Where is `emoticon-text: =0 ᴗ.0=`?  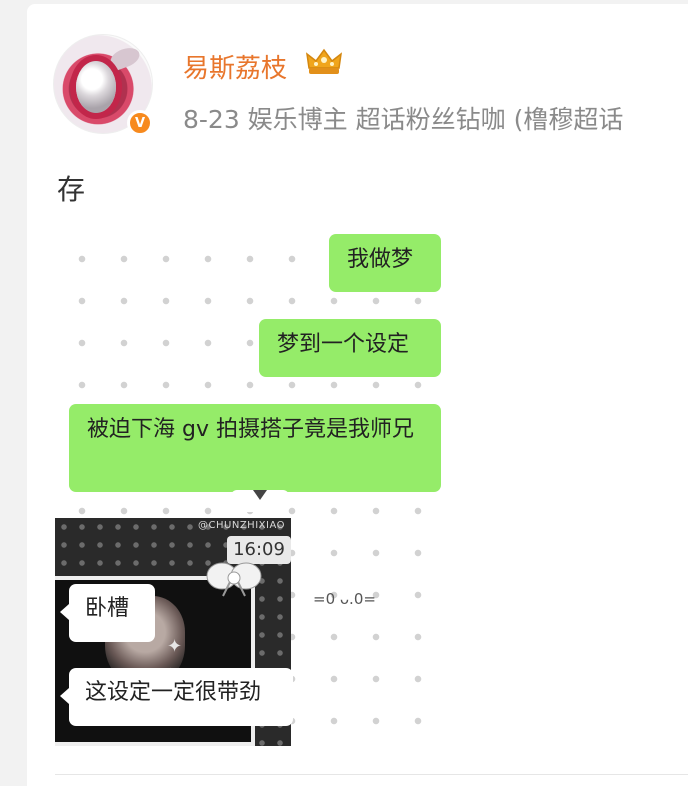 emoticon-text: =0 ᴗ.0= is located at coordinates (344, 599).